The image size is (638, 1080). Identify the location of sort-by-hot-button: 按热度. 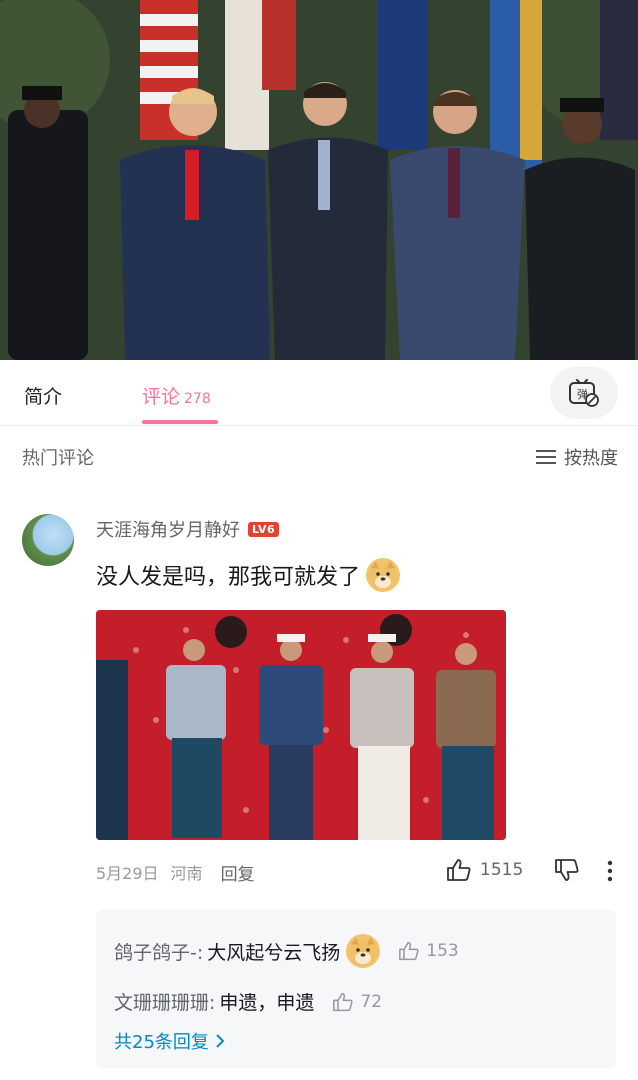
(577, 457).